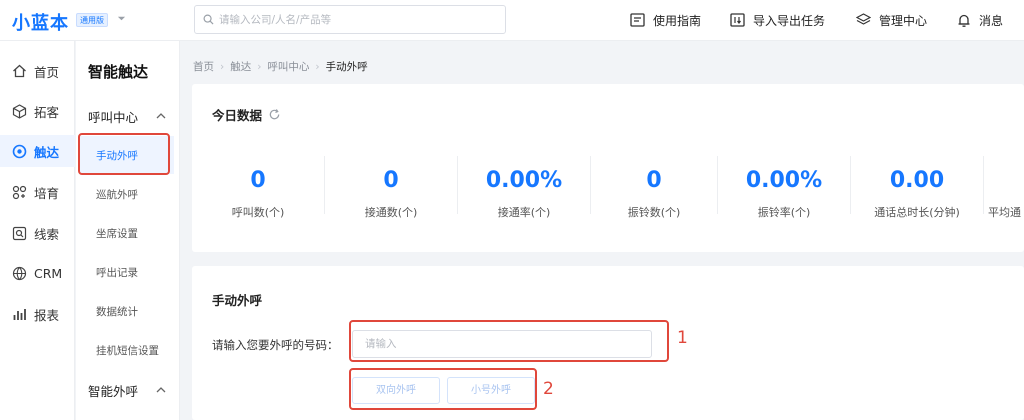  I want to click on sidebar-item-prospecting: 拓客, so click(37, 111).